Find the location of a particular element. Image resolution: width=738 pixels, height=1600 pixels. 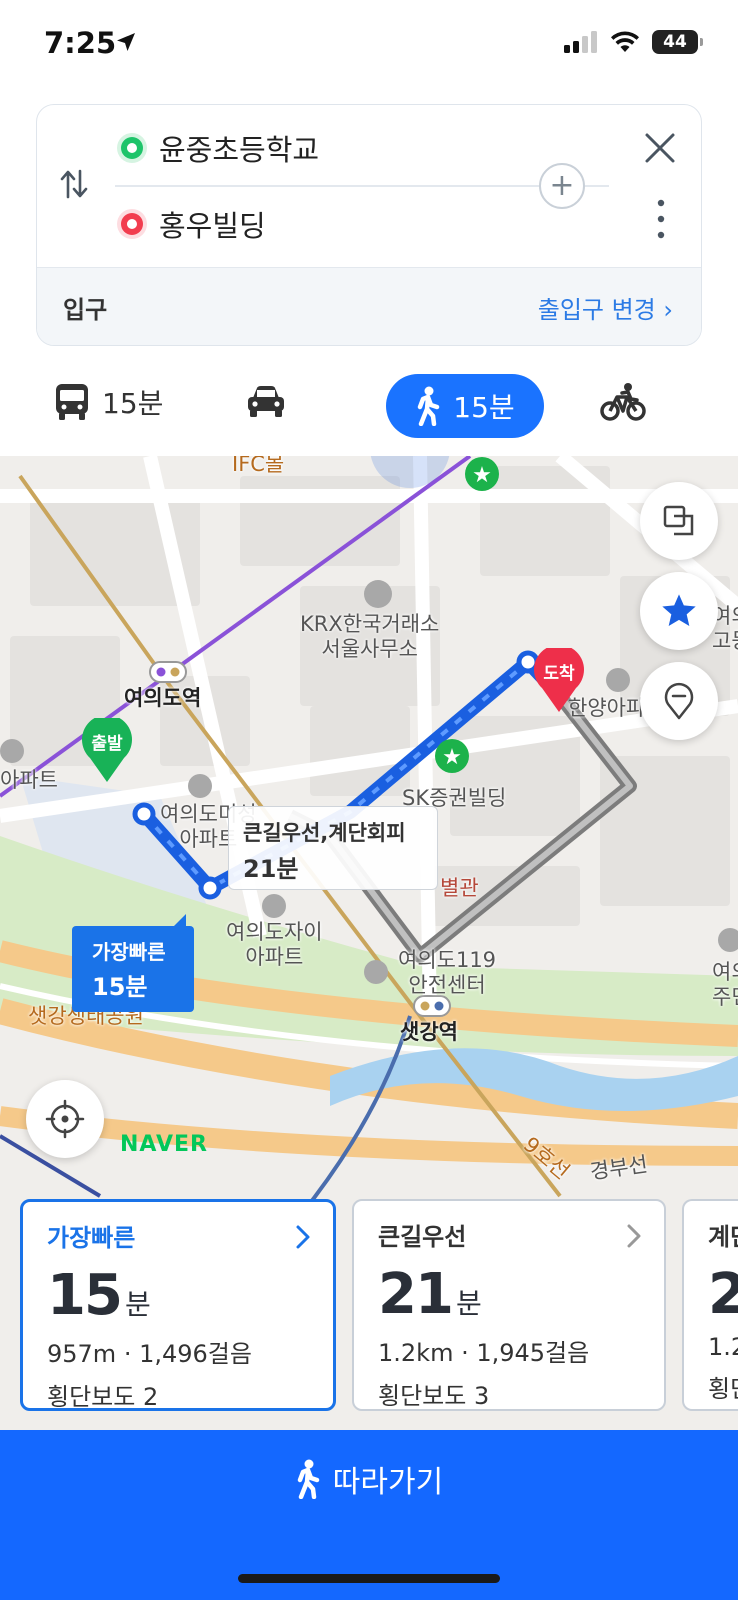

crosshair-icon is located at coordinates (65, 1119).